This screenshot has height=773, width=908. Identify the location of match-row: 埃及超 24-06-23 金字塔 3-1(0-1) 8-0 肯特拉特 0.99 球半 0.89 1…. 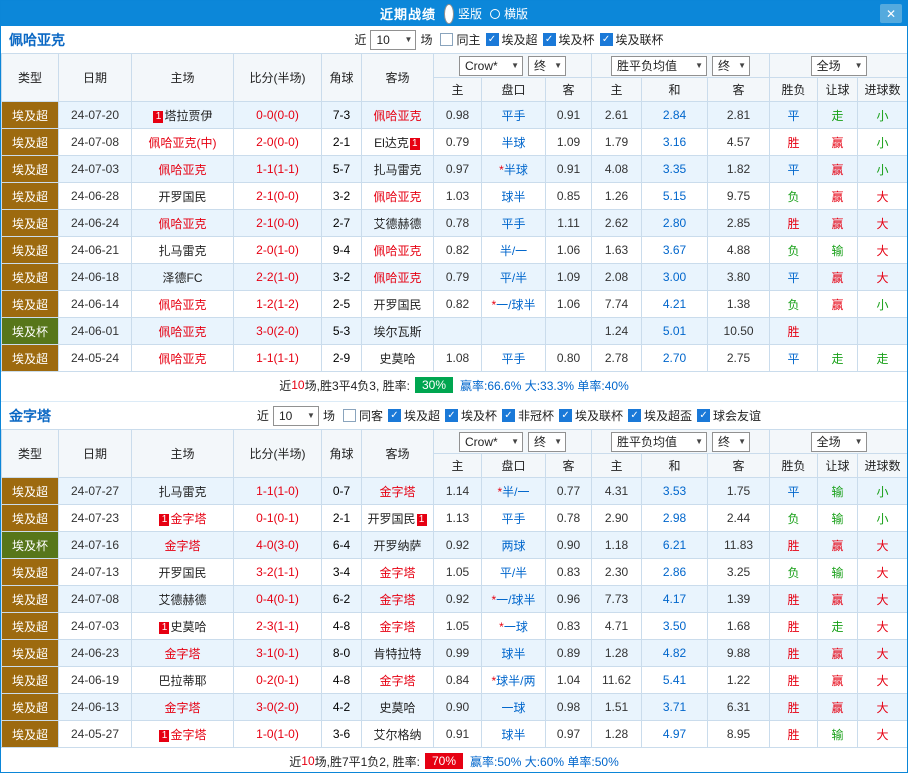
(454, 653).